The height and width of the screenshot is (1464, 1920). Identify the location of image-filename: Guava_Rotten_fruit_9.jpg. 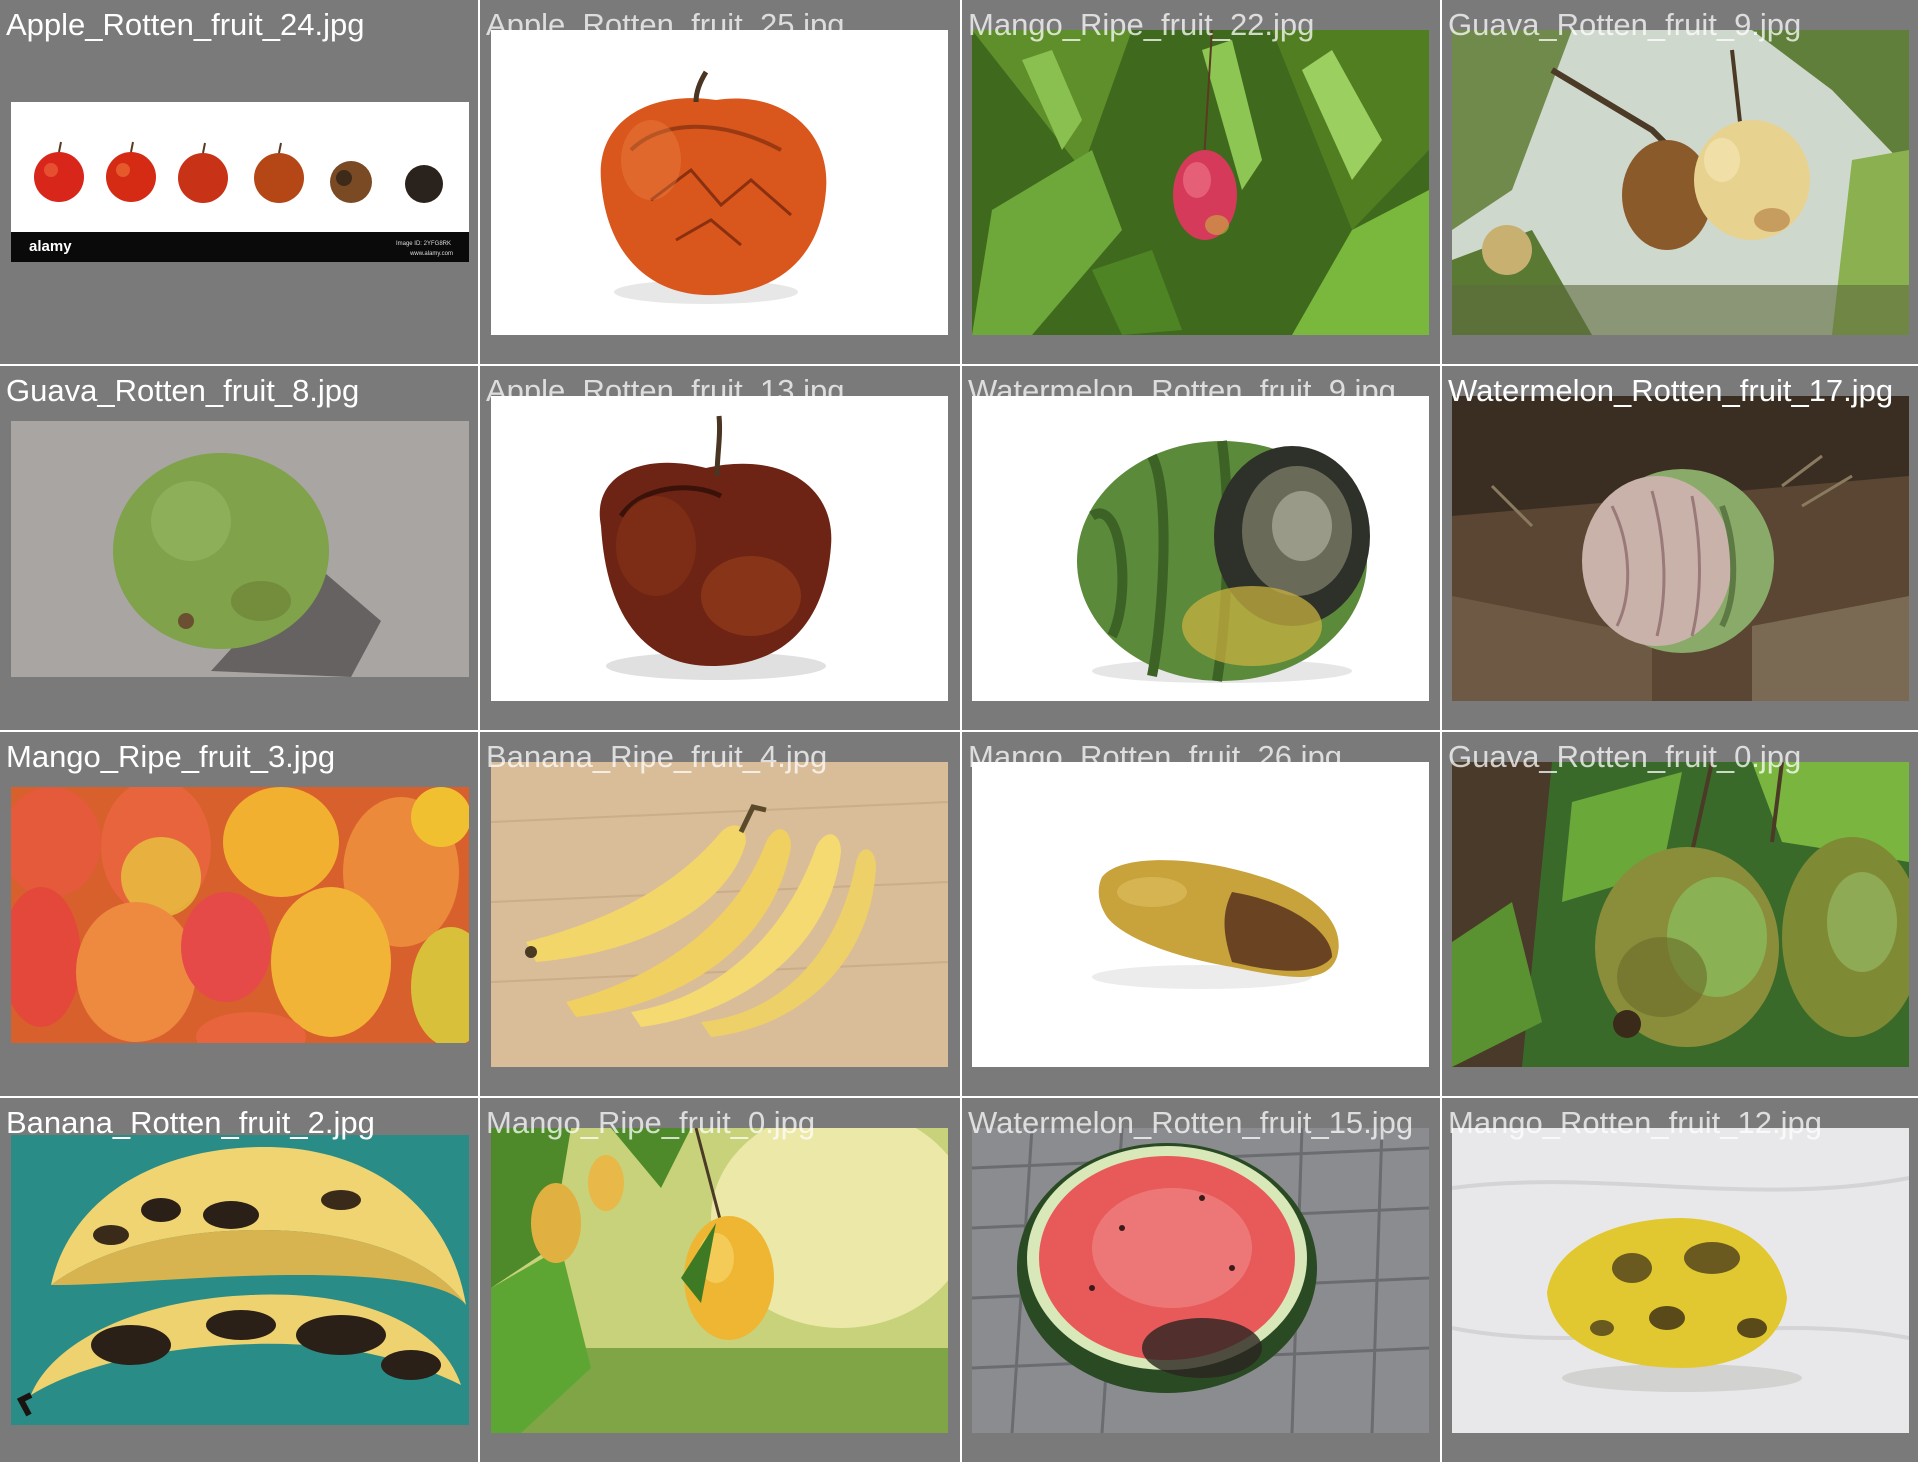
(1625, 24).